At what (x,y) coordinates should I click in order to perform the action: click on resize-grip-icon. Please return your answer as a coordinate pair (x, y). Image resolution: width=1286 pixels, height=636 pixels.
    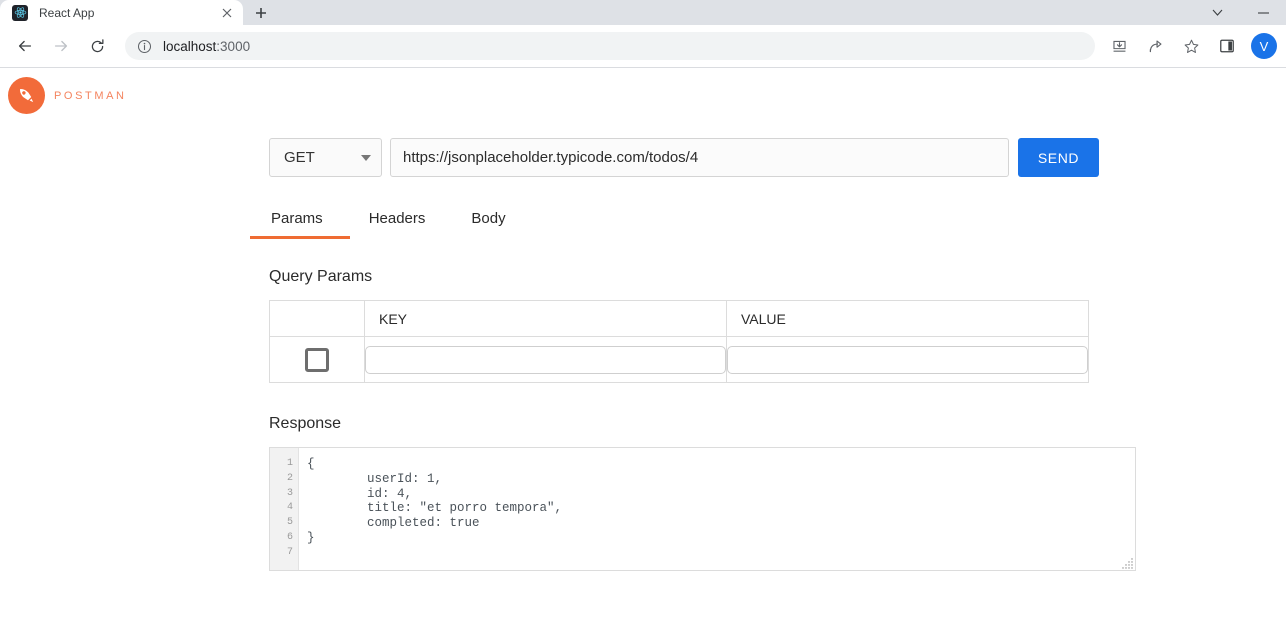
    Looking at the image, I should click on (1127, 562).